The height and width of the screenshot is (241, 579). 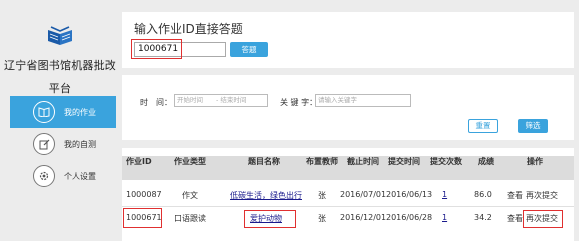 What do you see at coordinates (515, 218) in the screenshot?
I see `row2-view-link: 查看` at bounding box center [515, 218].